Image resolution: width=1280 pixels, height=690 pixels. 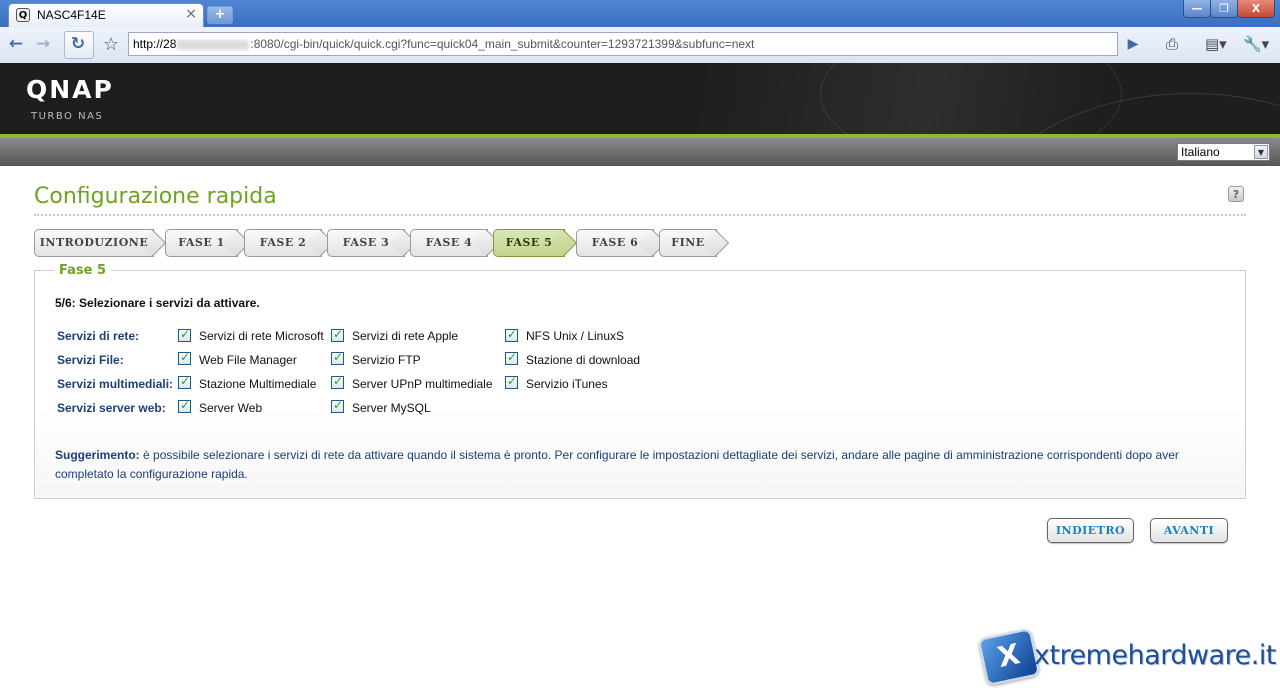 What do you see at coordinates (111, 44) in the screenshot?
I see `bookmark-star-icon: ☆` at bounding box center [111, 44].